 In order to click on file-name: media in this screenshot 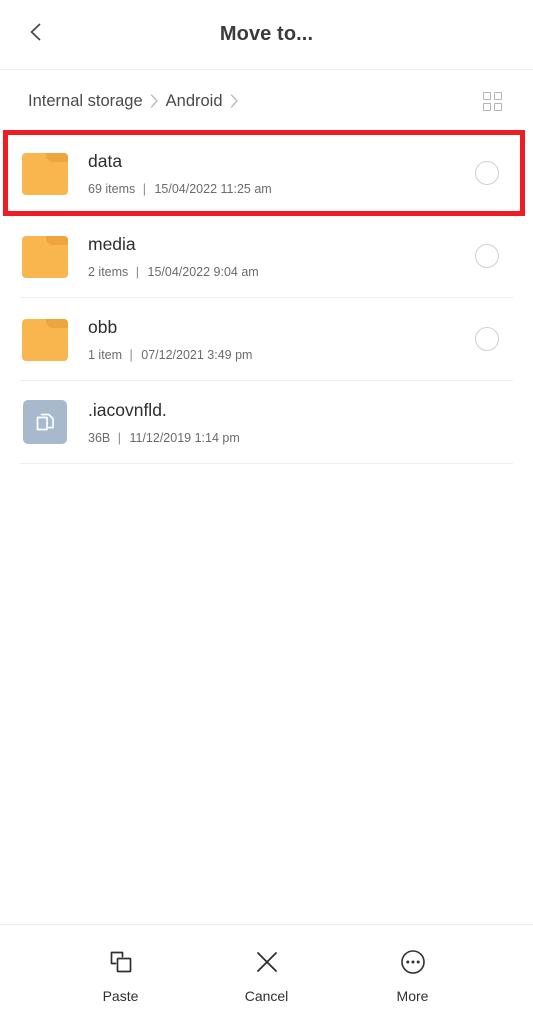, I will do `click(112, 244)`.